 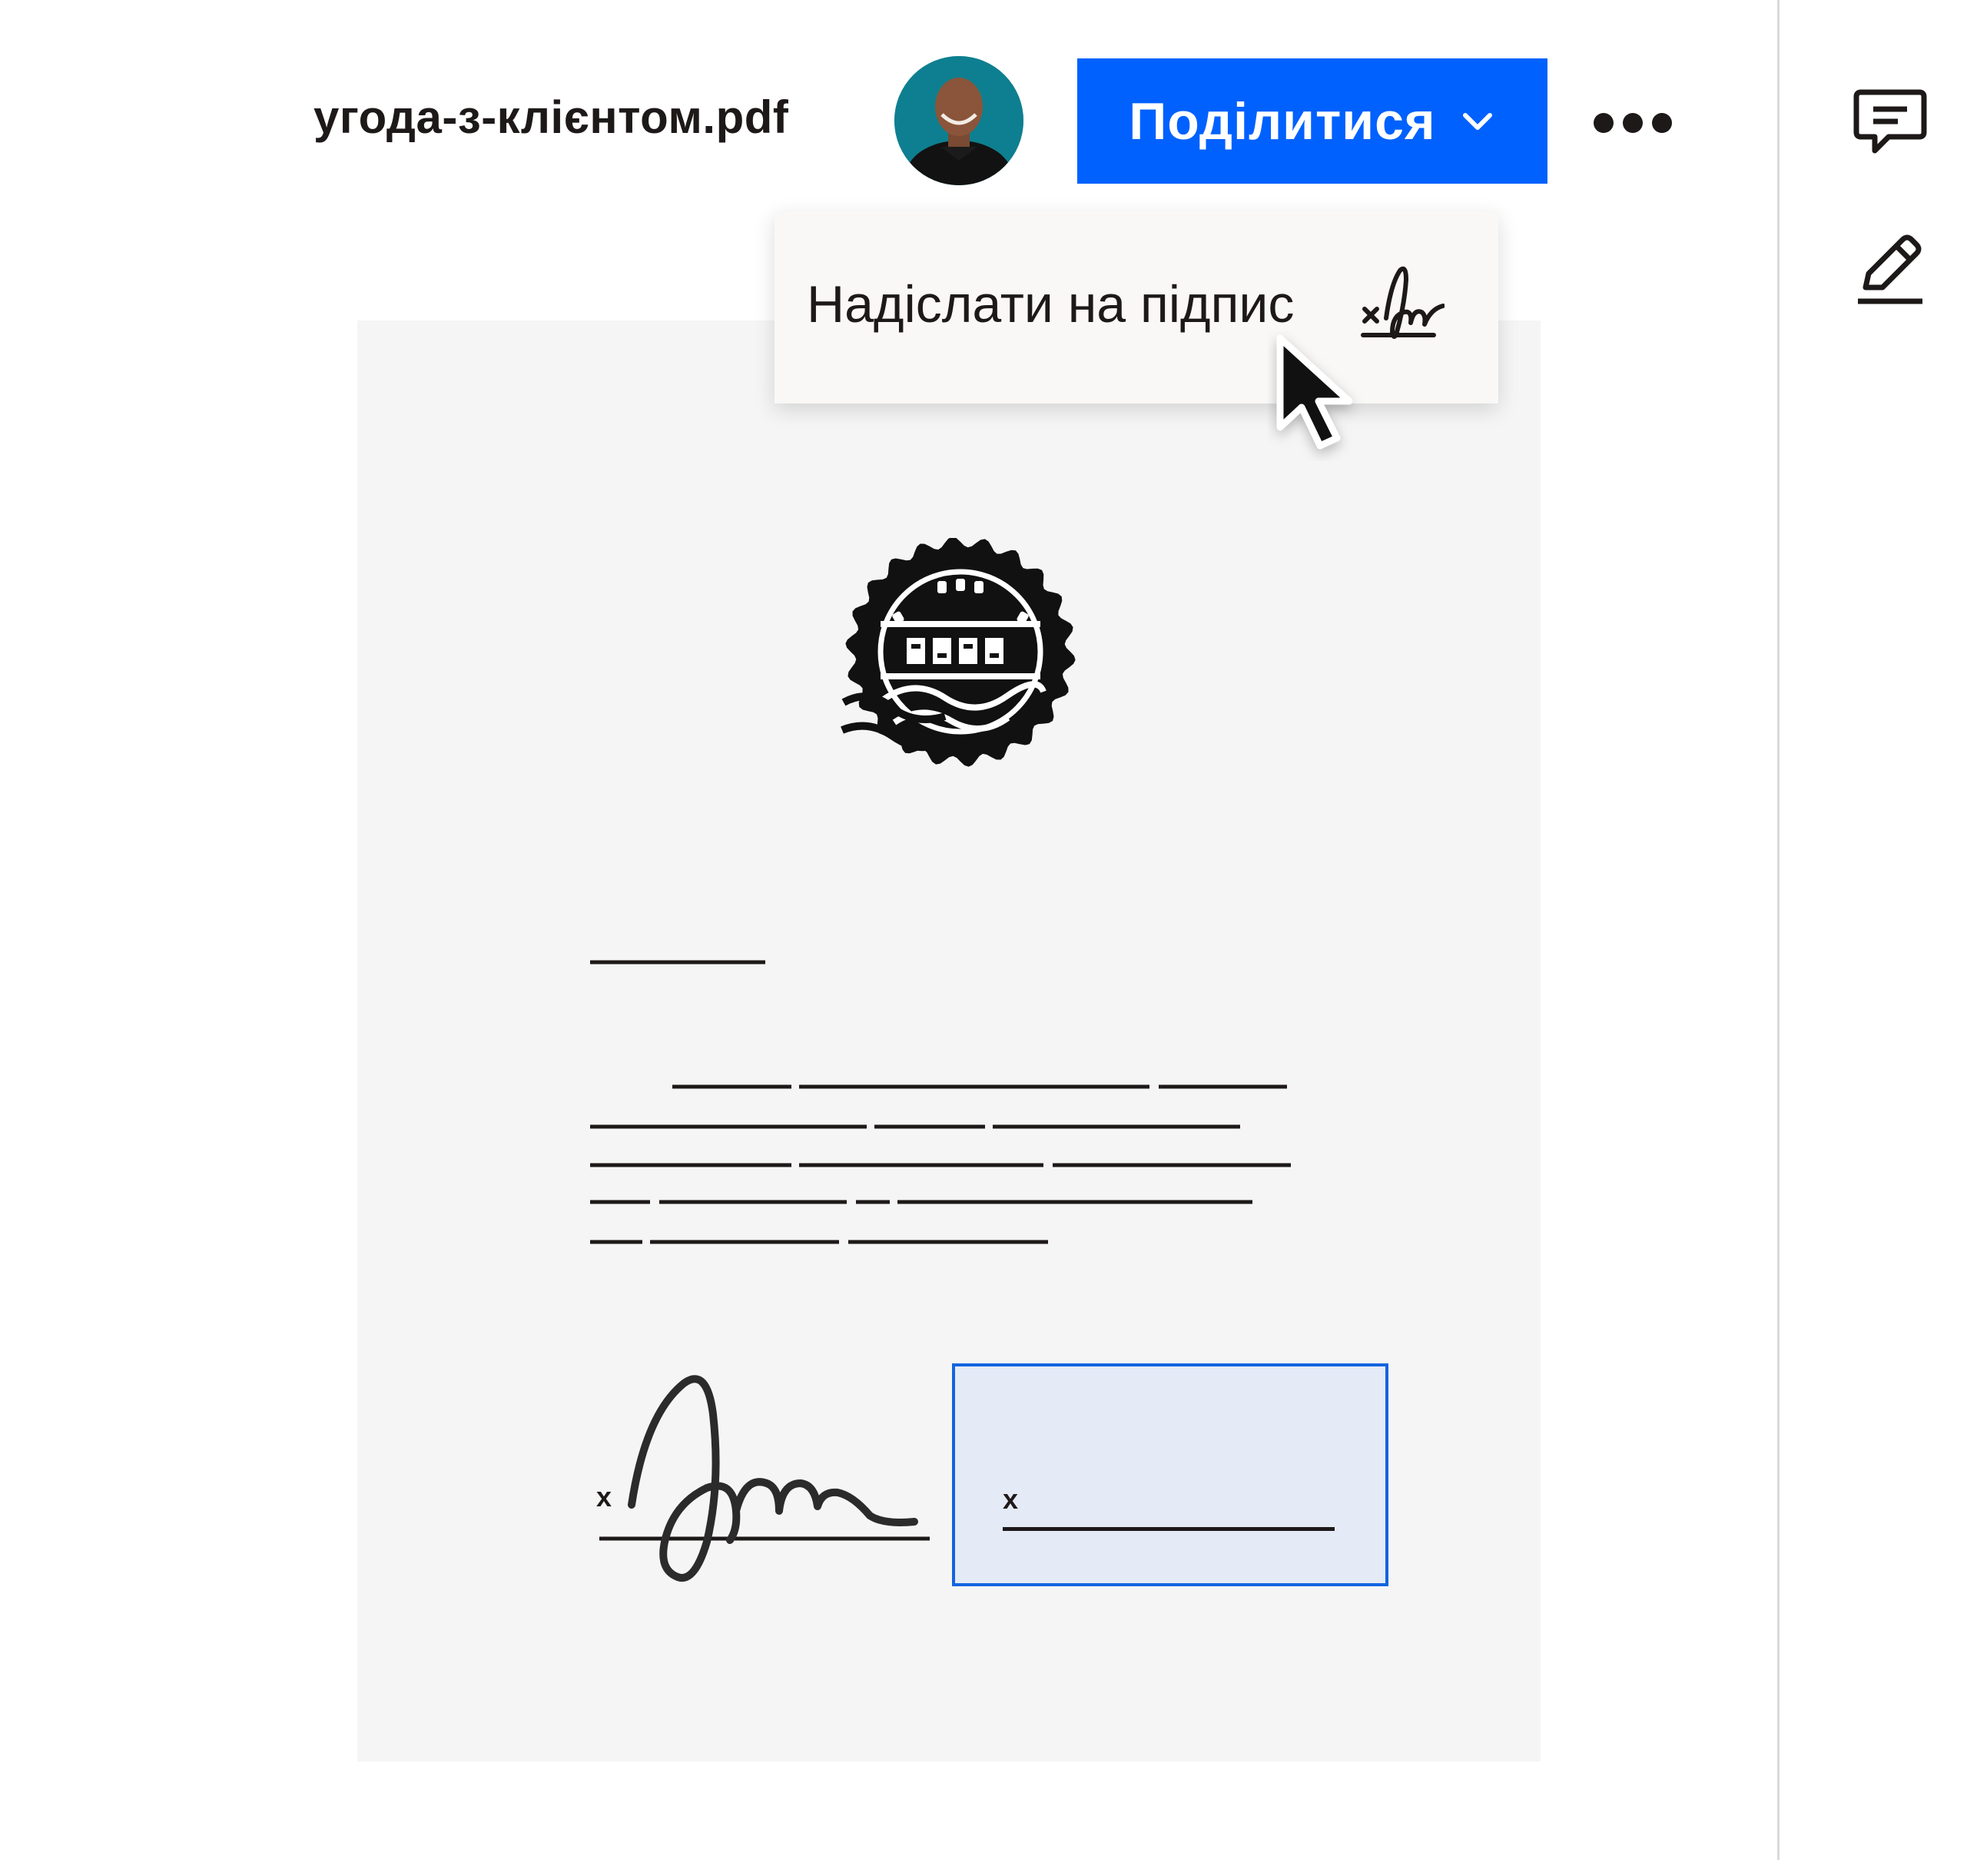 I want to click on share-dropdown-menu: Надіслати на підпис, so click(x=1136, y=307).